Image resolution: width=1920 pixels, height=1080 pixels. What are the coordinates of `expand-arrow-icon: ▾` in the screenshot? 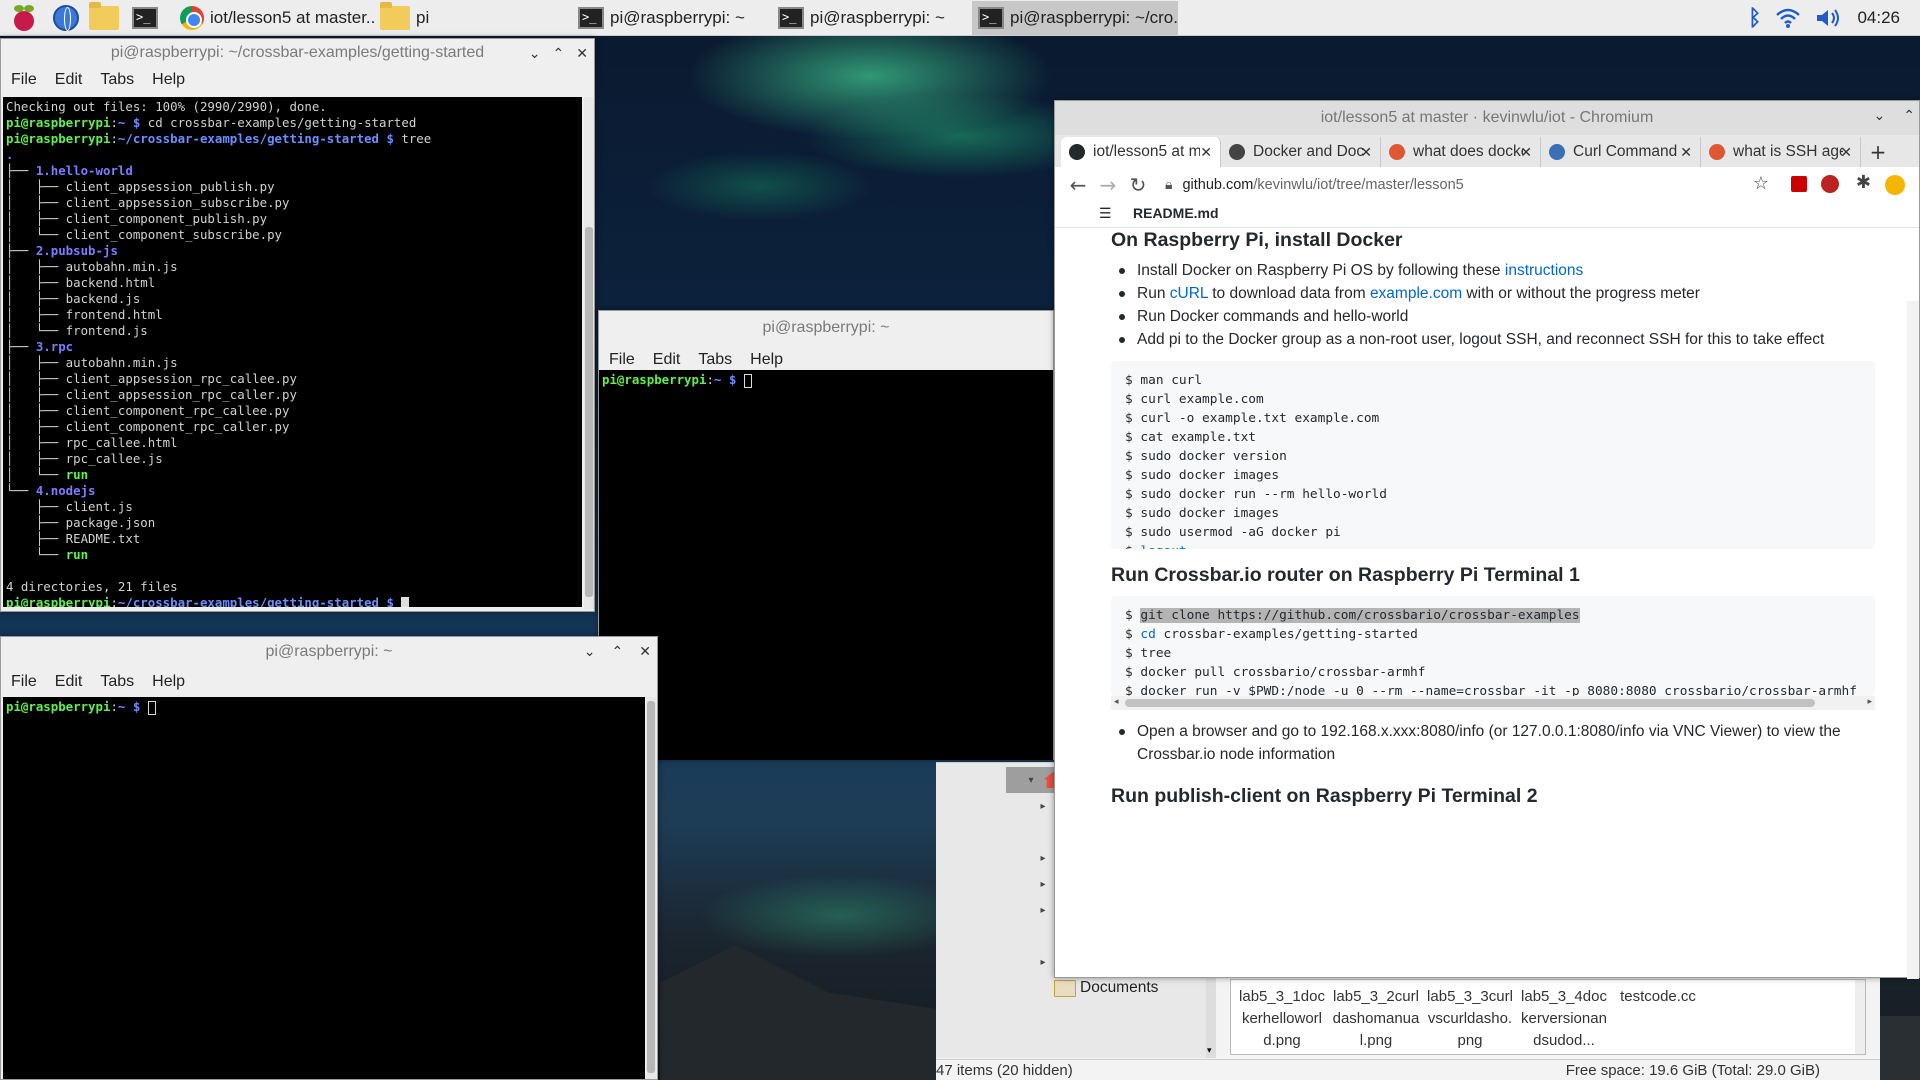 It's located at (1031, 780).